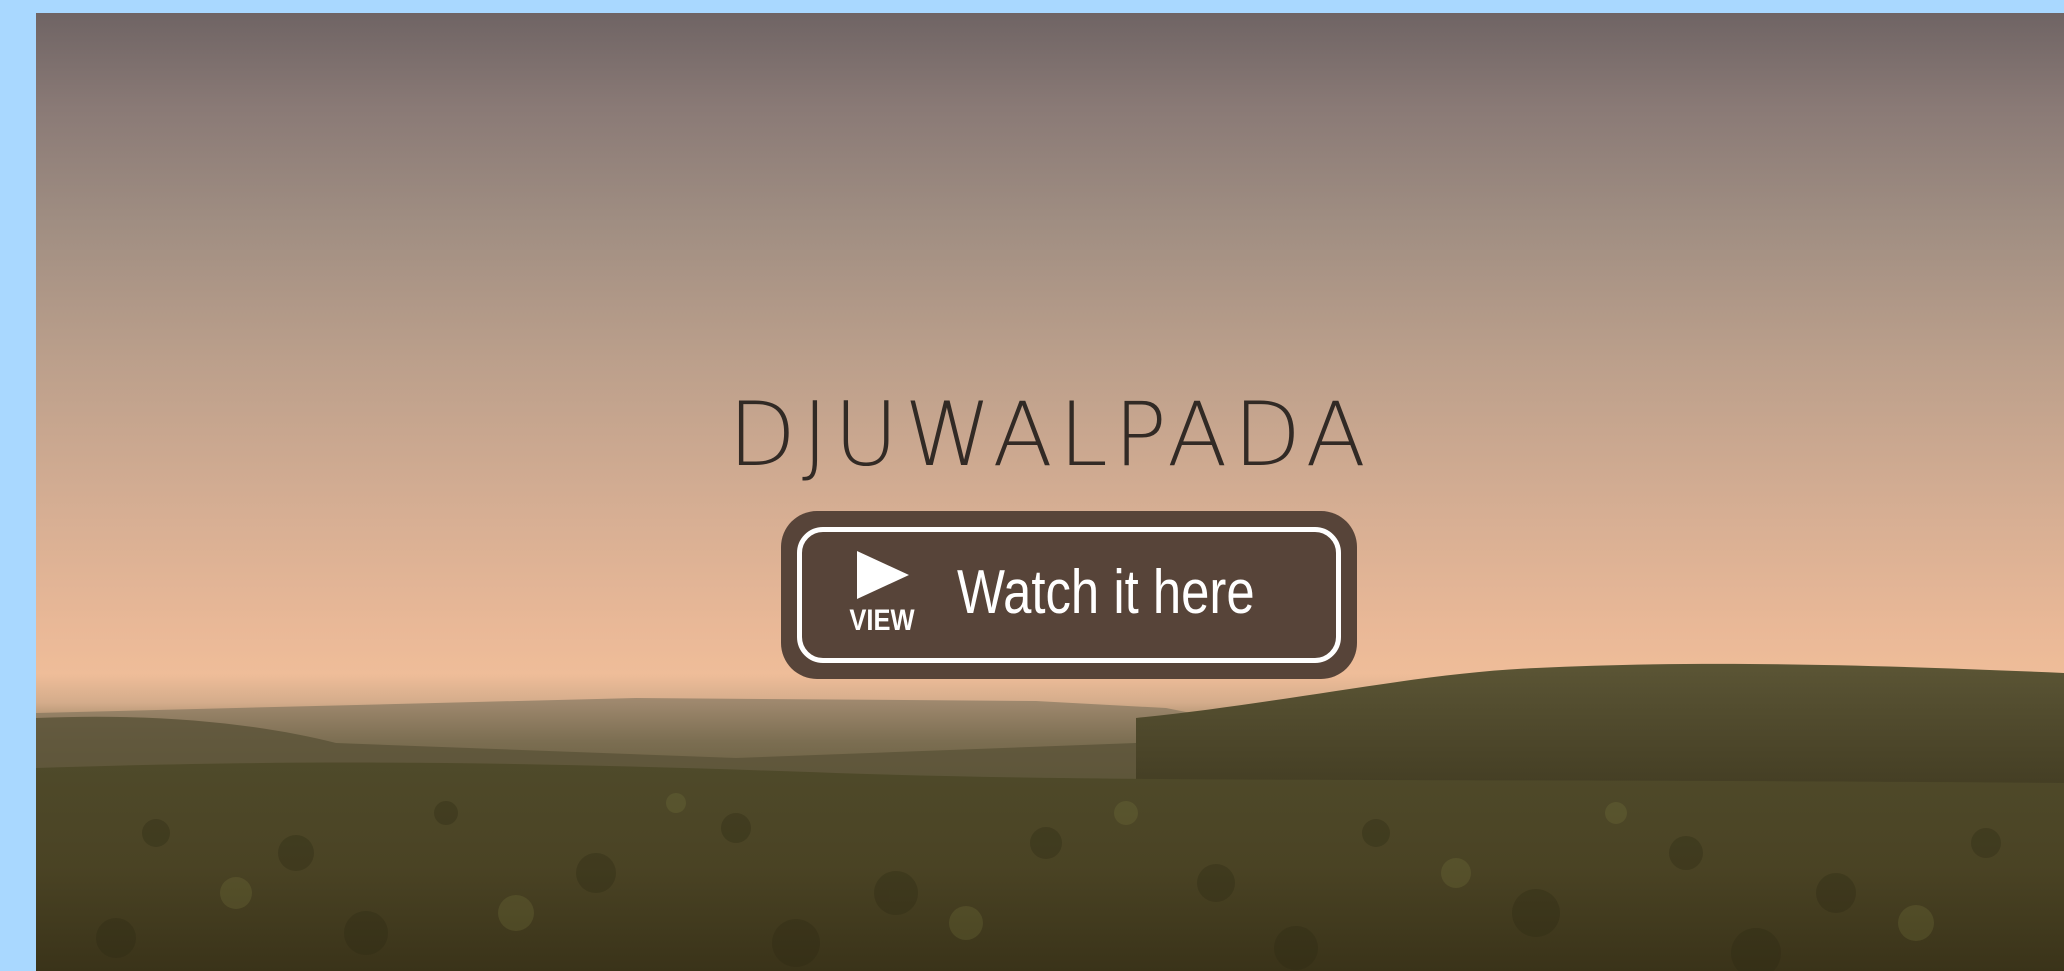 This screenshot has width=2064, height=971. I want to click on watch-it-here-button: VIEW Watch it here, so click(1069, 595).